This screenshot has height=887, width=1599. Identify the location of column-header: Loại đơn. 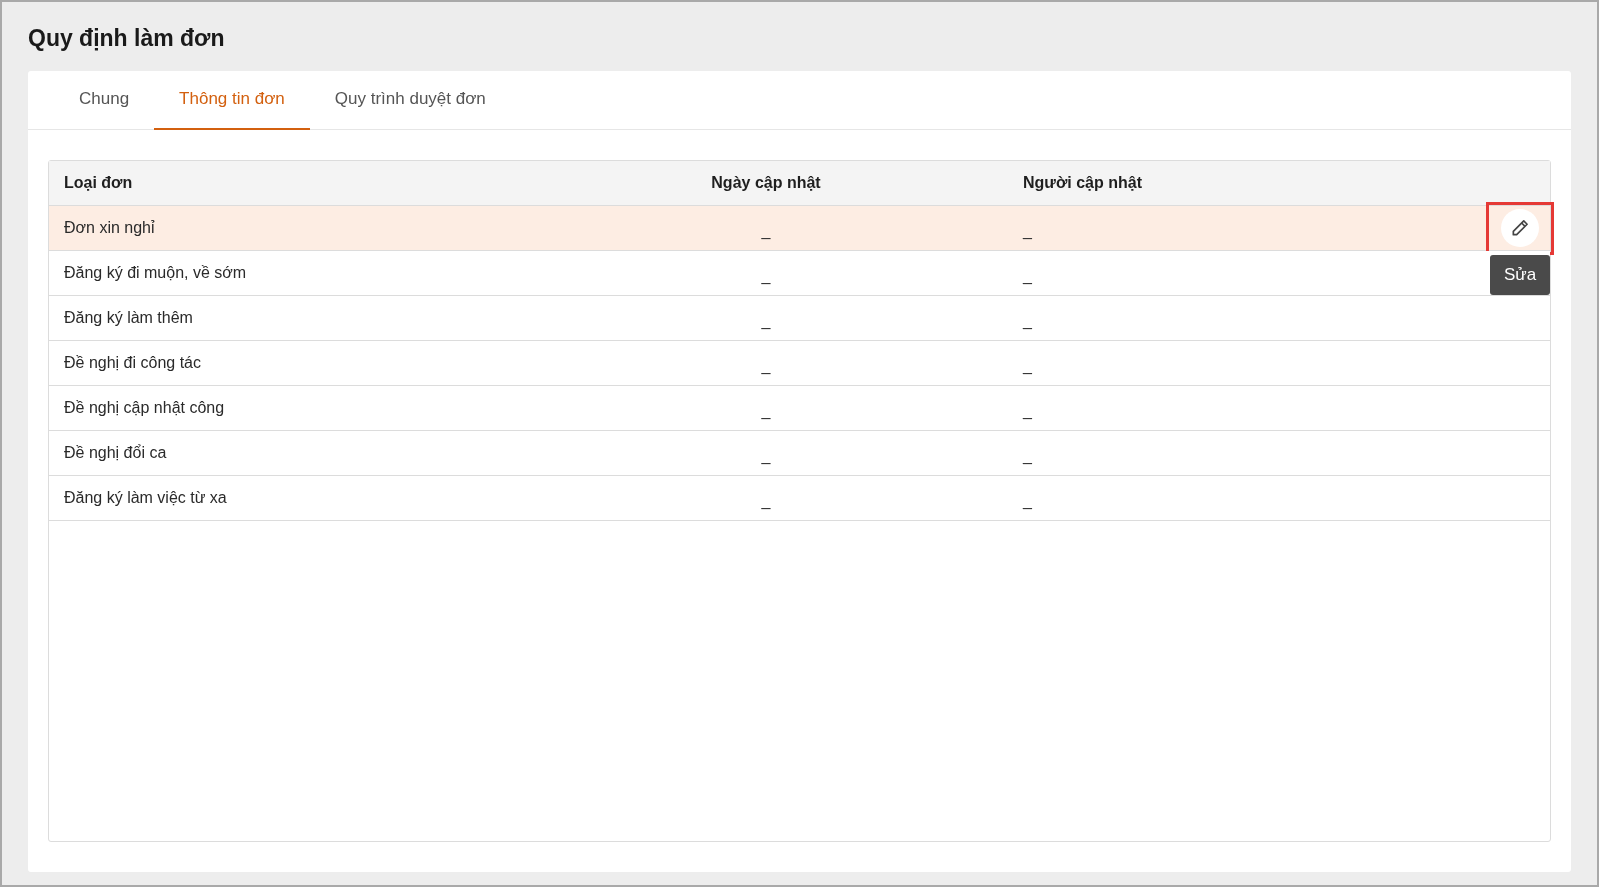
(98, 182).